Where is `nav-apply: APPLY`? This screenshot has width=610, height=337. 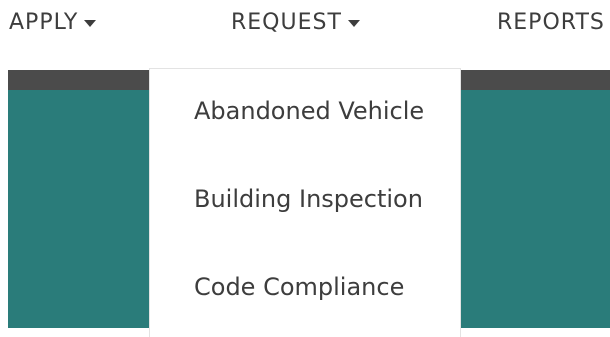 nav-apply: APPLY is located at coordinates (53, 22).